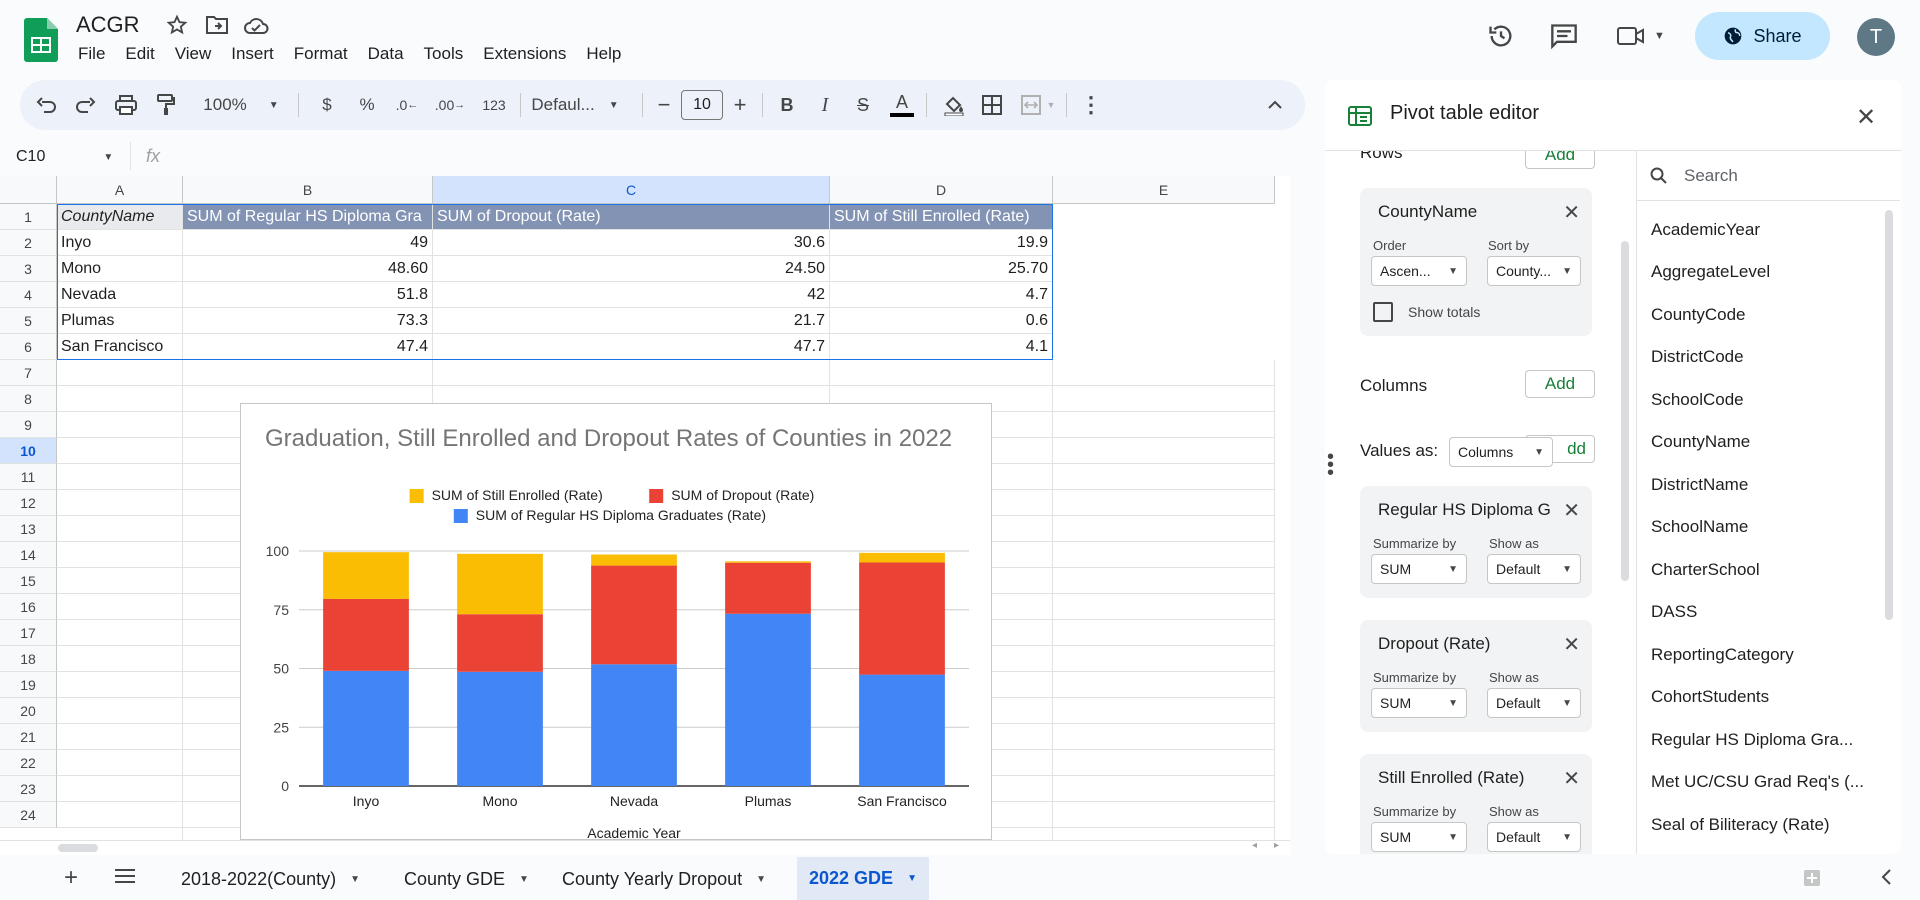  I want to click on pivot-header-cell: SUM of Dropout (Rate), so click(631, 217).